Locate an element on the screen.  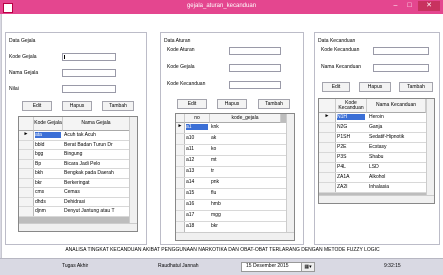
cell-kode-gejala: mgg is located at coordinates (245, 215).